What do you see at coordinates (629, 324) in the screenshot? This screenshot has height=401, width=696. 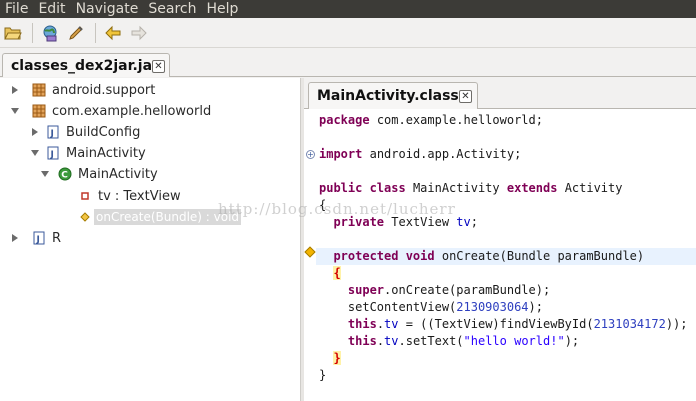 I see `number-literal: 2131034172` at bounding box center [629, 324].